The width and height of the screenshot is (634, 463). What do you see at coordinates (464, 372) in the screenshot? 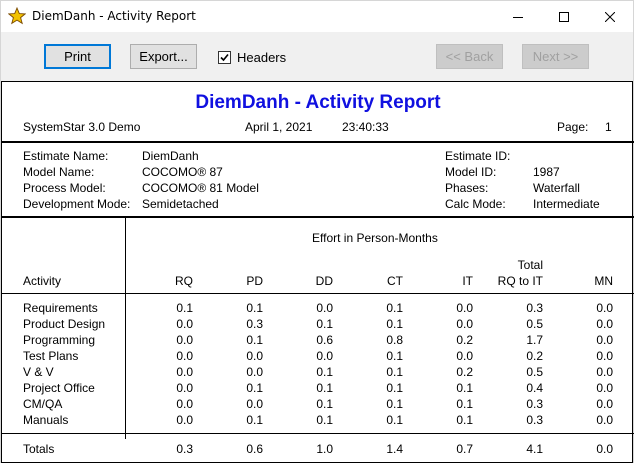
I see `cell-it: 0.2` at bounding box center [464, 372].